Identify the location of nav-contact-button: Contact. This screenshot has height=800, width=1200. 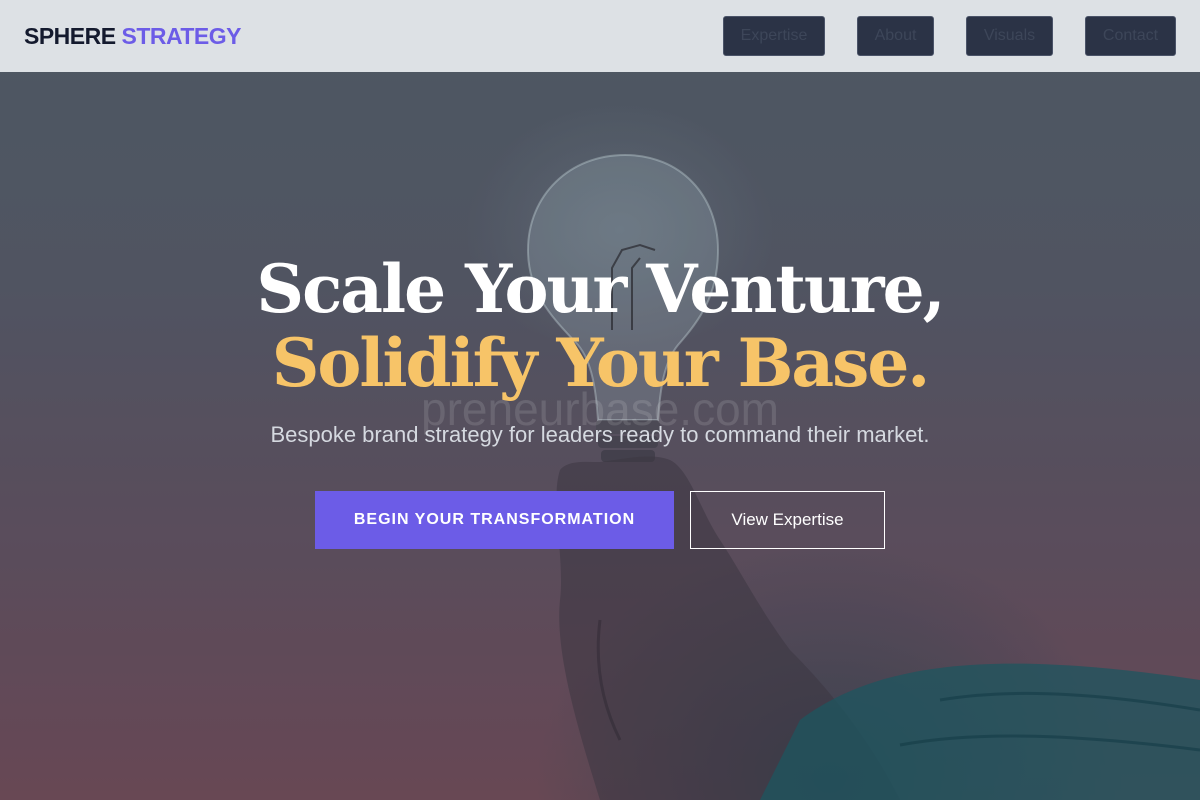
(1130, 36).